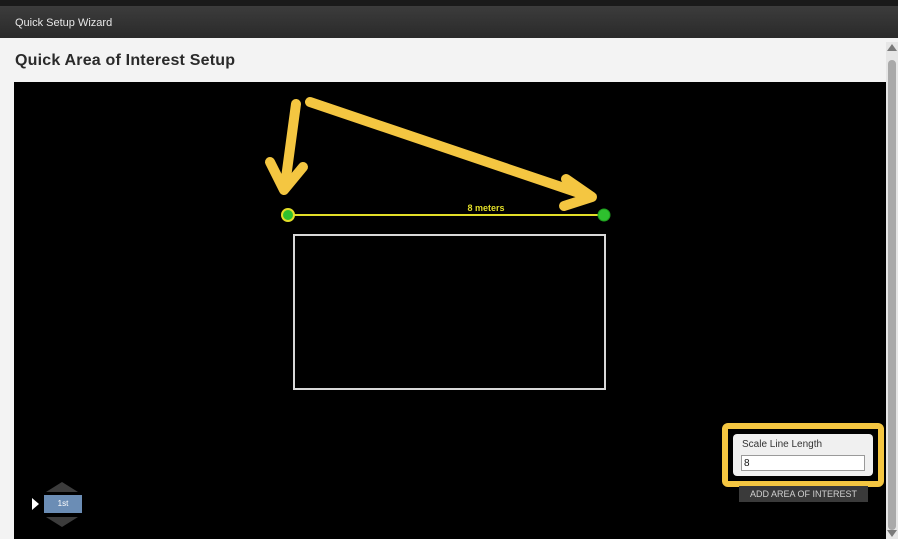 The image size is (898, 539). What do you see at coordinates (62, 522) in the screenshot?
I see `slider-down-arrow` at bounding box center [62, 522].